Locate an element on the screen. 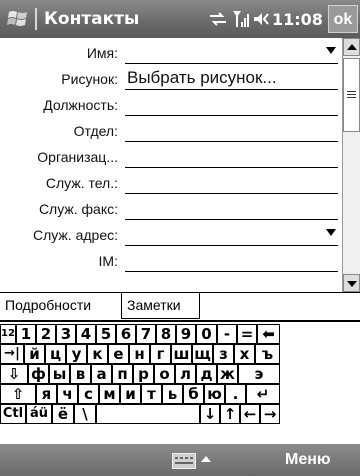 The width and height of the screenshot is (360, 476). signal-icon is located at coordinates (241, 19).